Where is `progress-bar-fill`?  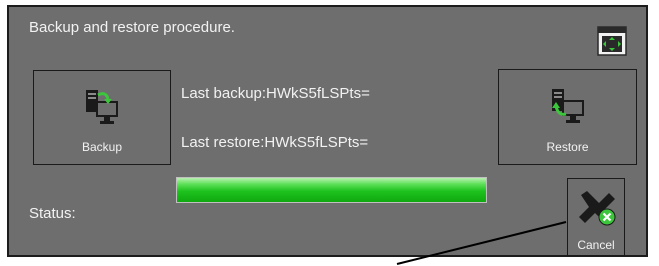
progress-bar-fill is located at coordinates (331, 190).